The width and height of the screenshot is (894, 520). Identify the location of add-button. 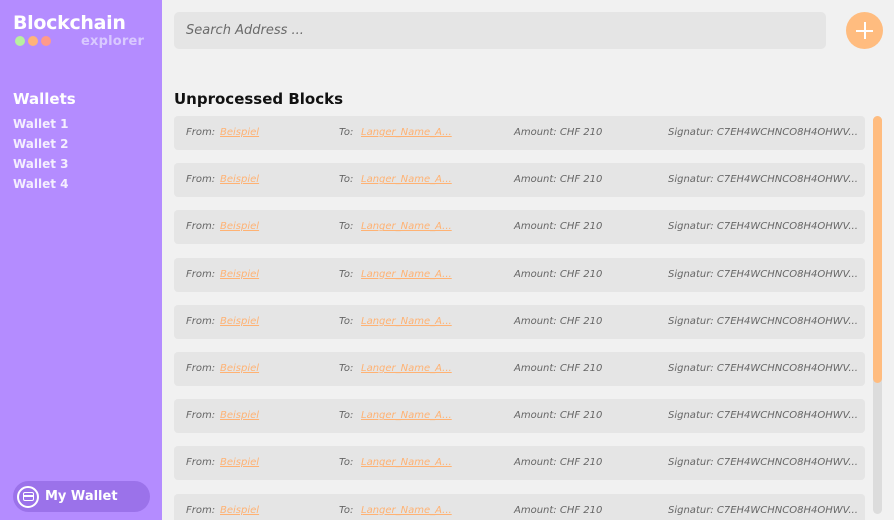
(864, 30).